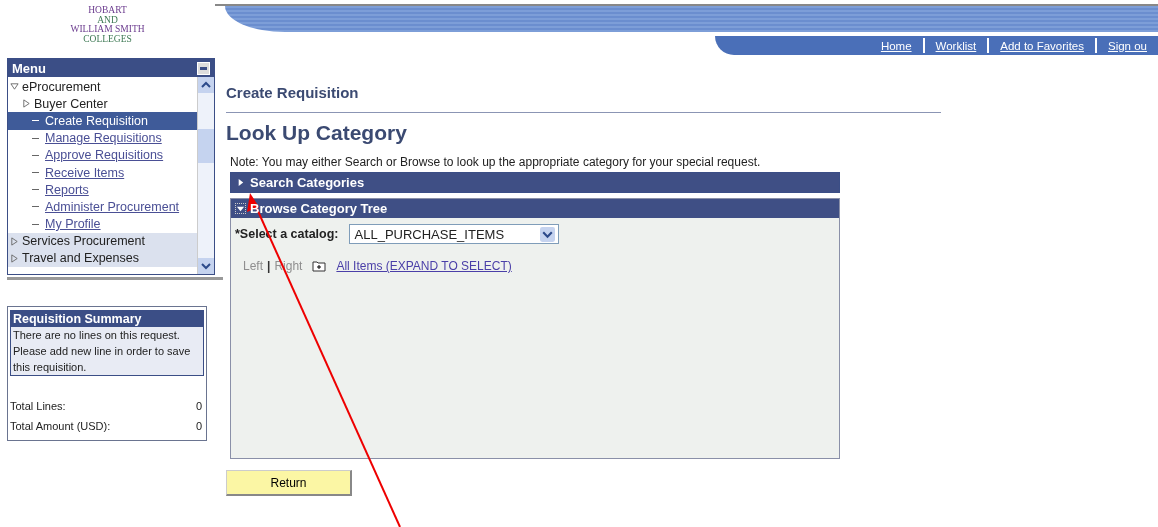 The height and width of the screenshot is (527, 1158). What do you see at coordinates (424, 266) in the screenshot?
I see `tree-root-link: All Items (EXPAND TO SELECT)` at bounding box center [424, 266].